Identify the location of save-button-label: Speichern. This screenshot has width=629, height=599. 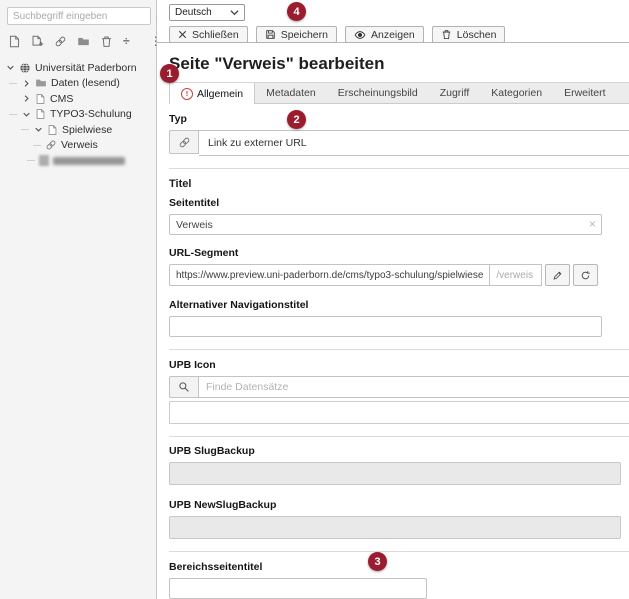
(304, 34).